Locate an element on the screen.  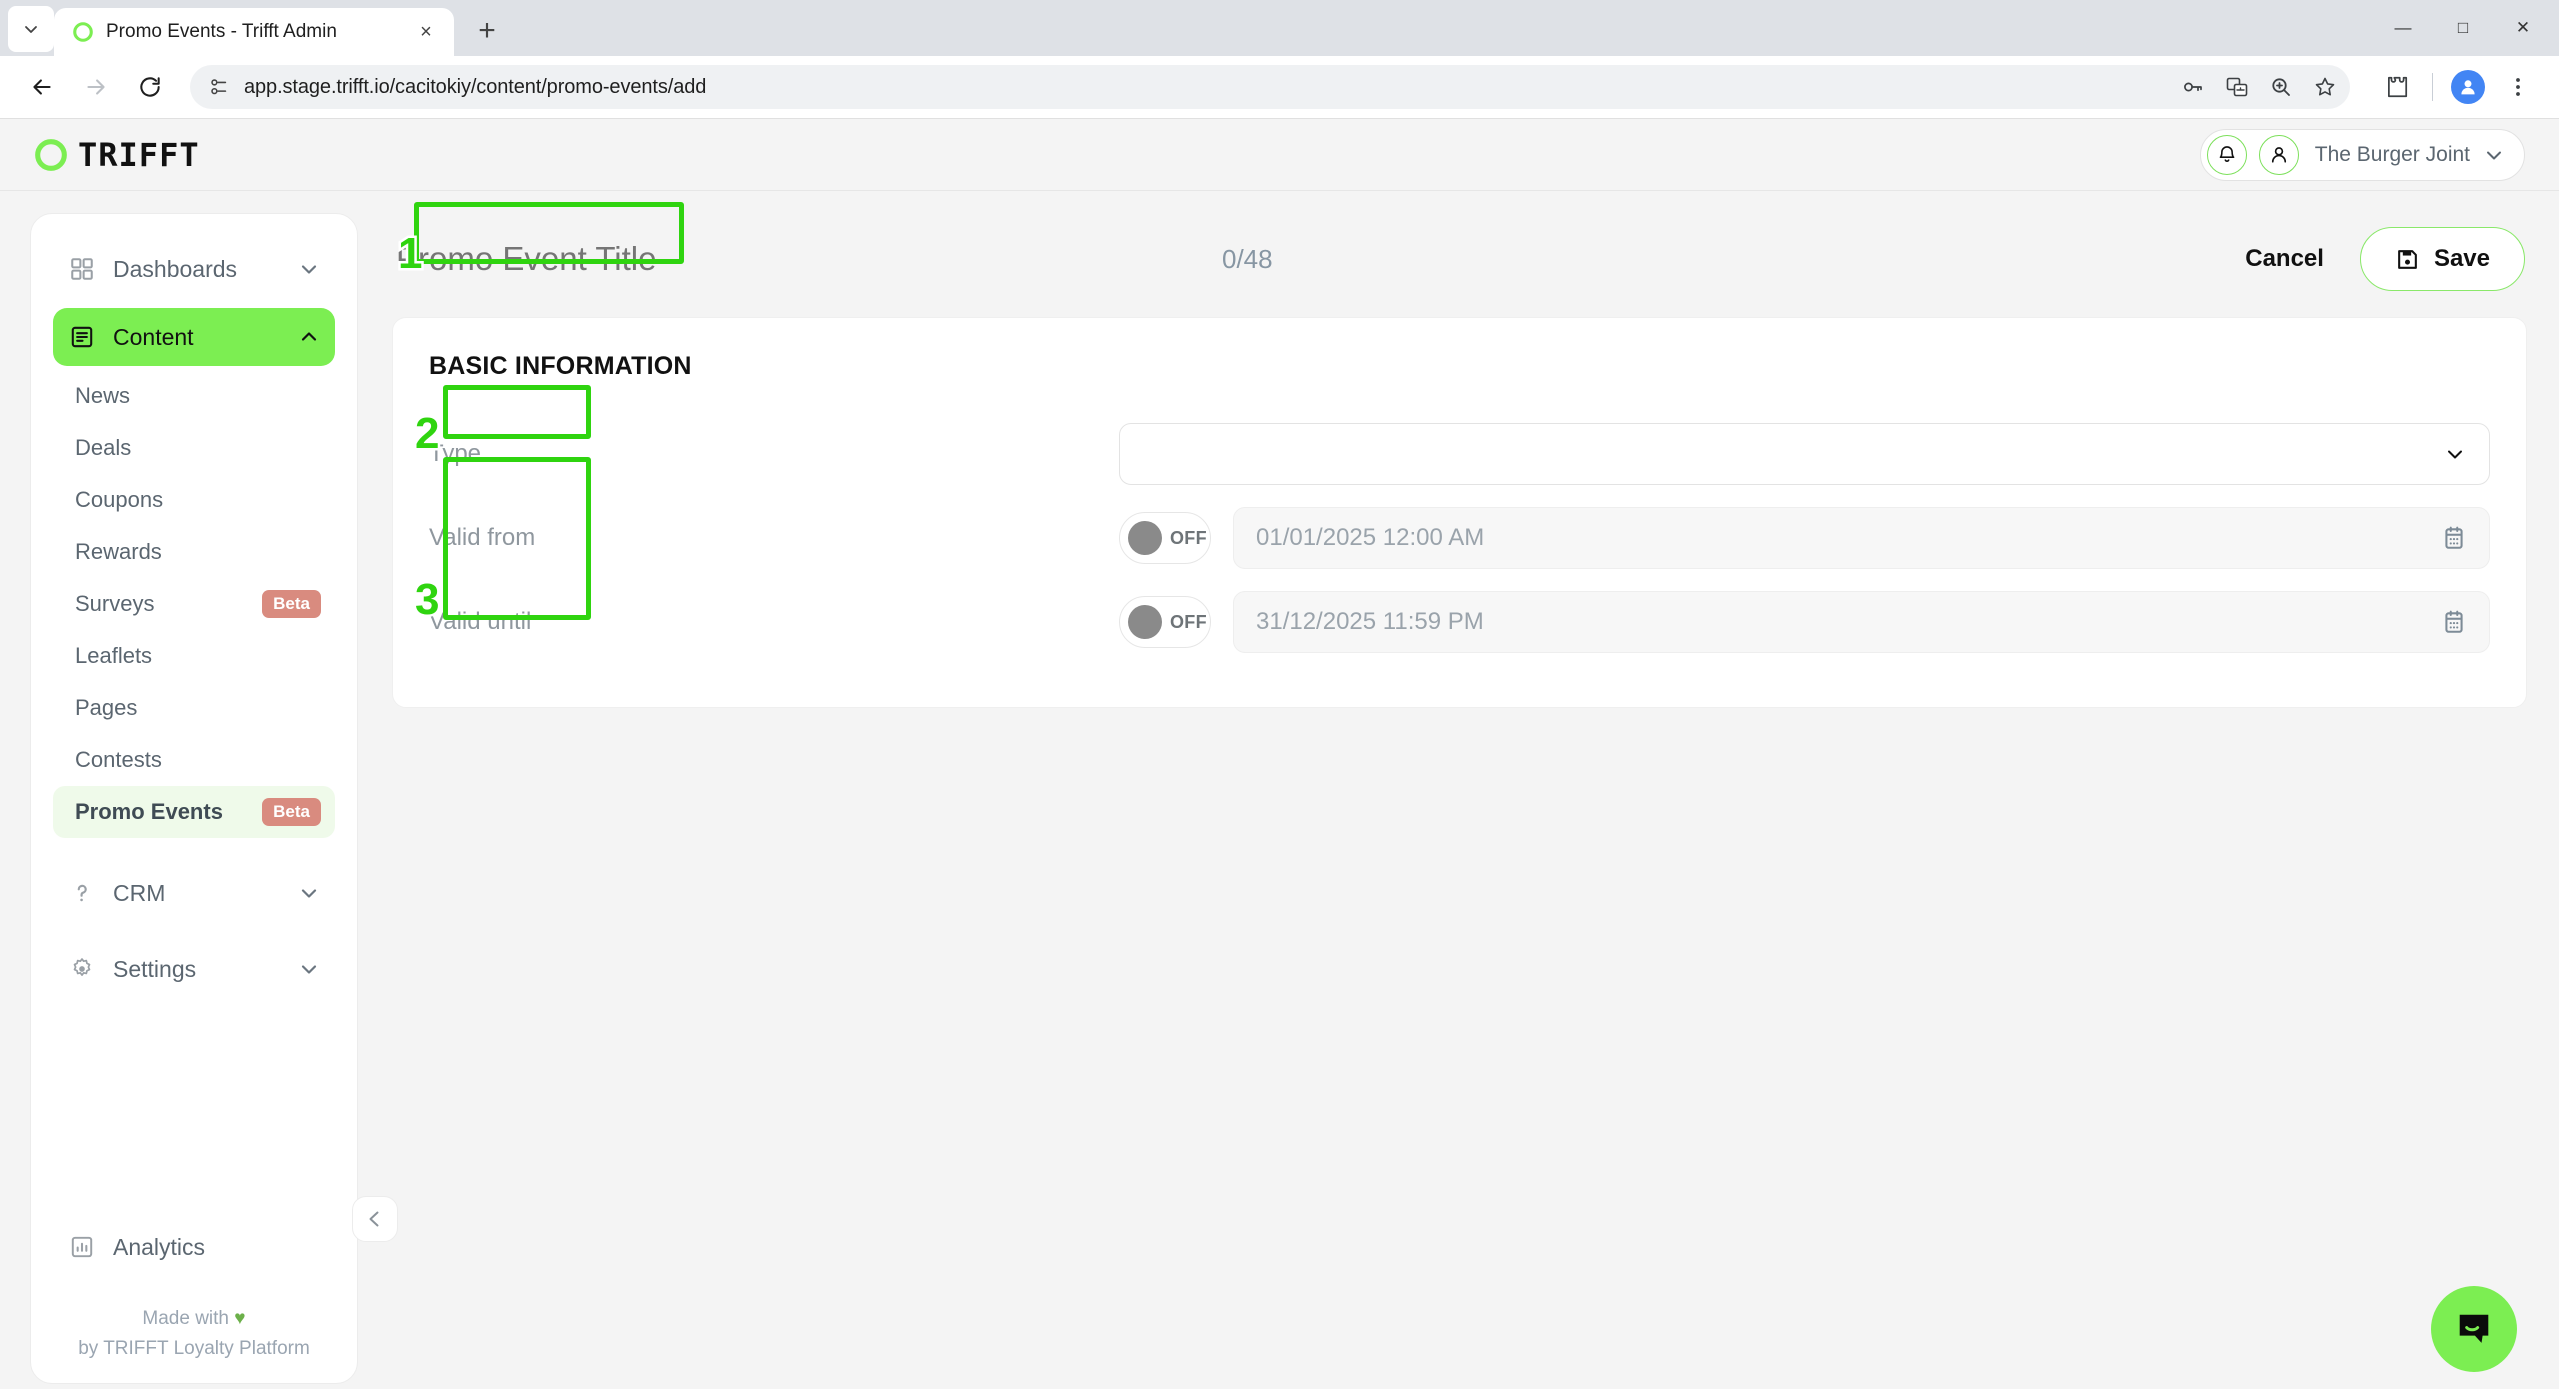
password-key-icon is located at coordinates (2193, 87).